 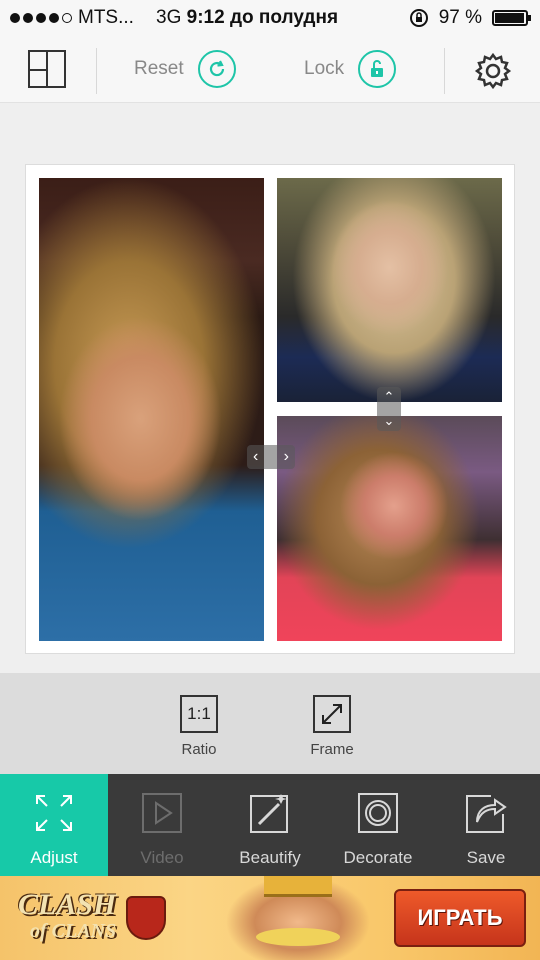 I want to click on ad-character-image, so click(x=298, y=918).